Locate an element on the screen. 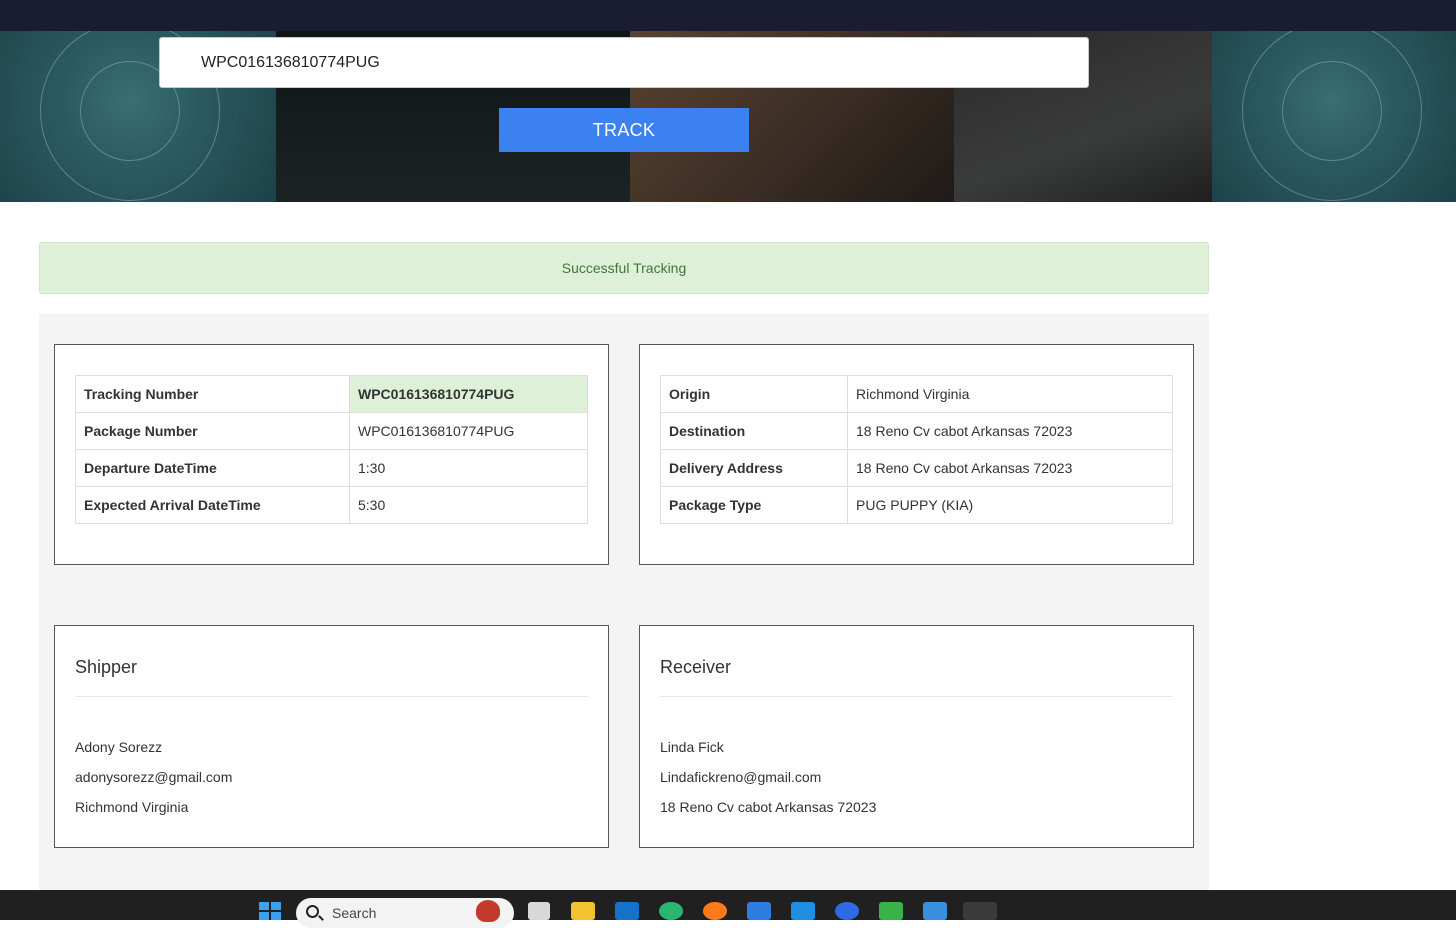 Image resolution: width=1456 pixels, height=928 pixels. table-row: Package Number WPC016136810774PUG is located at coordinates (331, 431).